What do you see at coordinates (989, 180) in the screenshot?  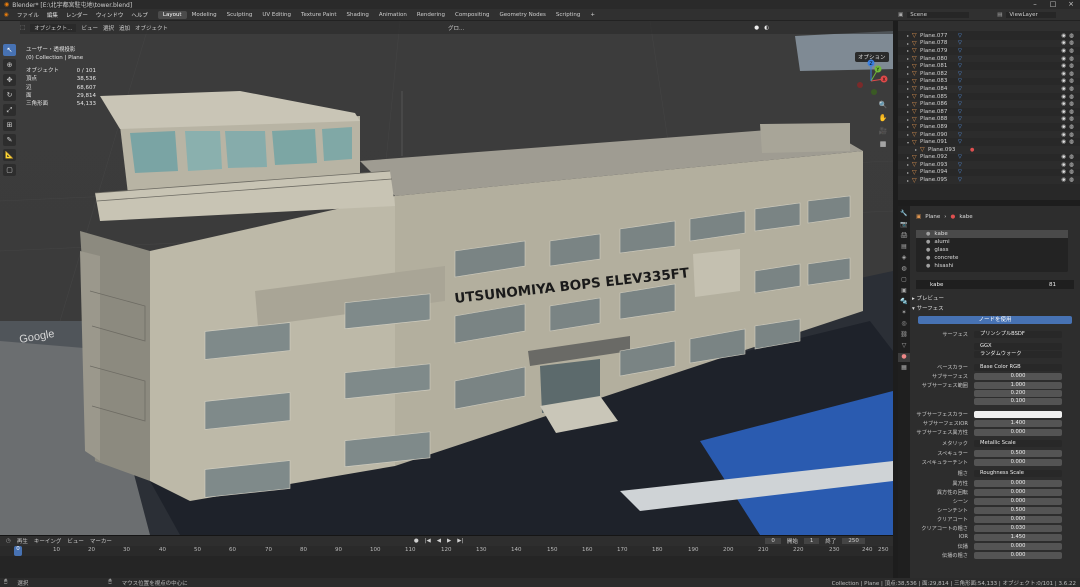 I see `list-item: ▸ ▽ Plane.095 ▽ ◉◍` at bounding box center [989, 180].